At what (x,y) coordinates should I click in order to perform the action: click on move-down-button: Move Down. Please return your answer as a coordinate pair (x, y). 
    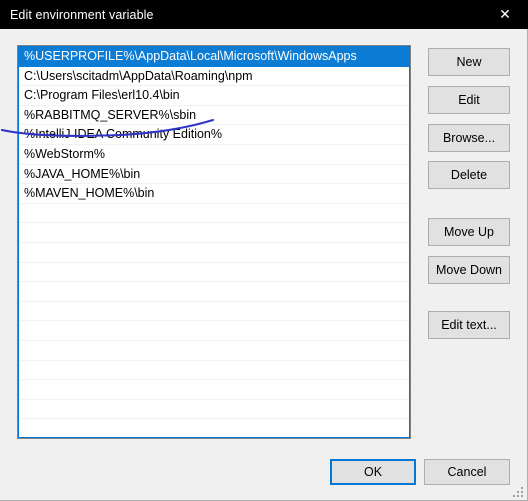
    Looking at the image, I should click on (469, 270).